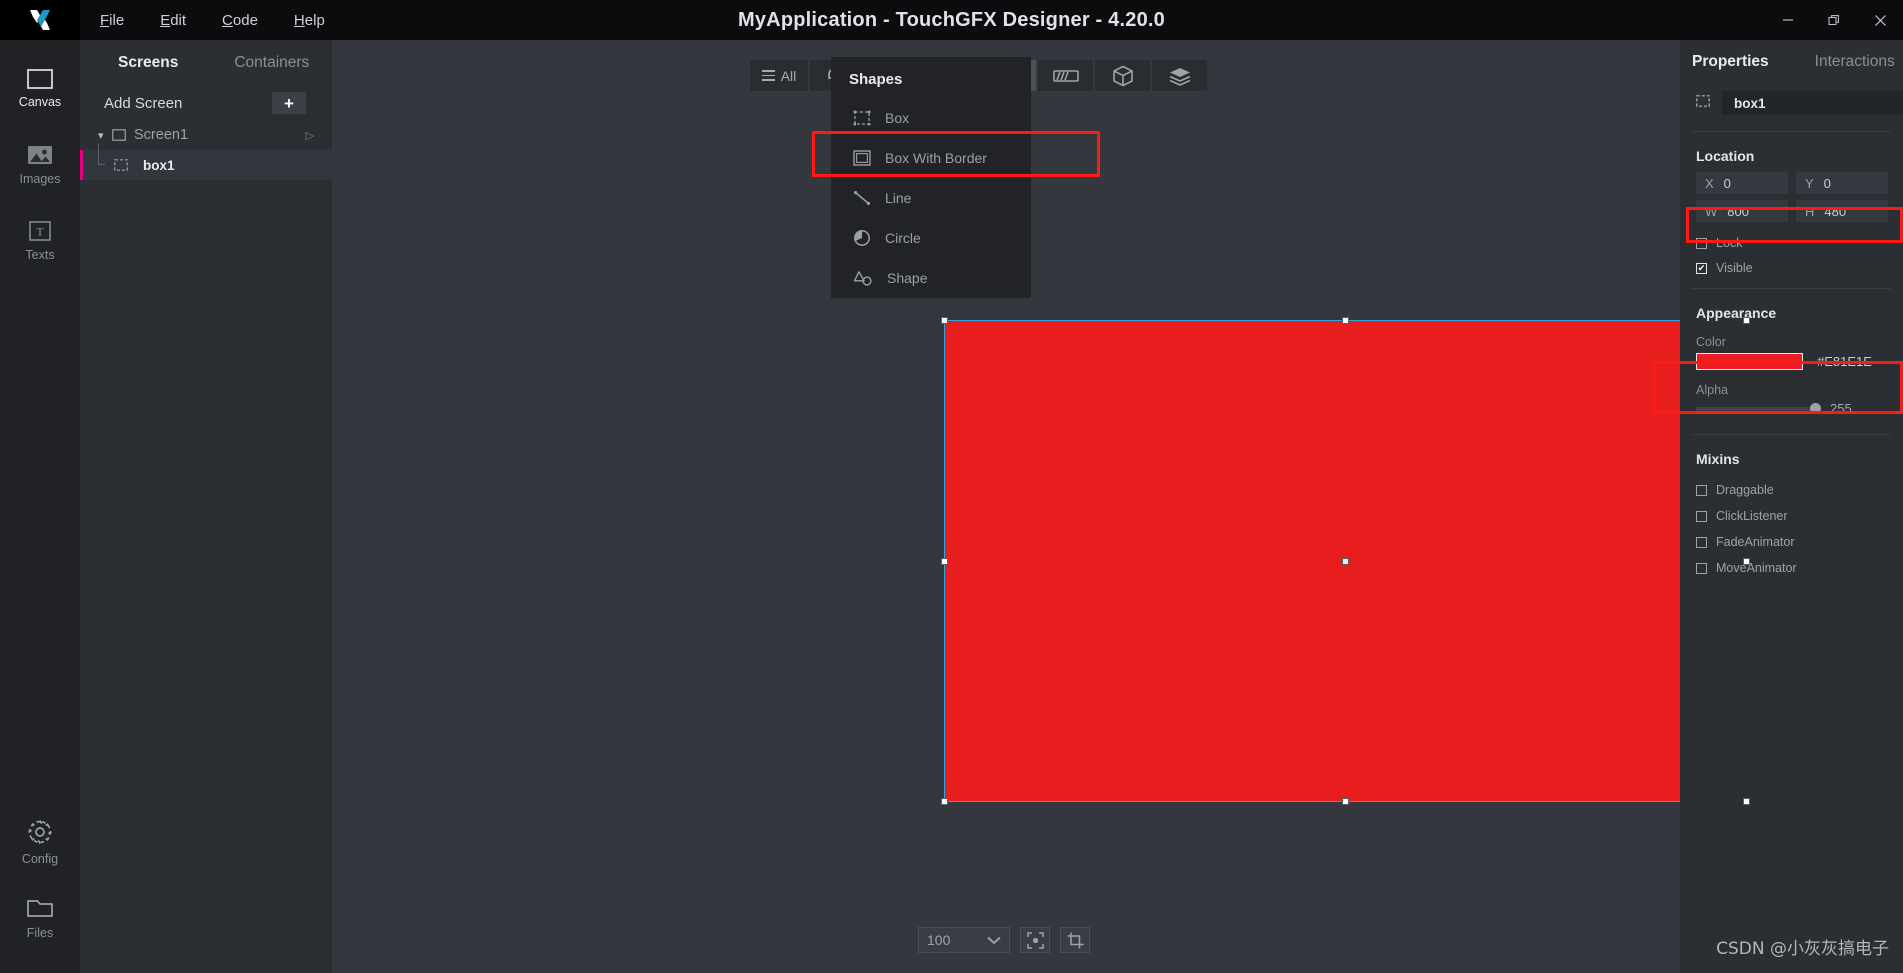 Image resolution: width=1903 pixels, height=973 pixels. Describe the element at coordinates (1746, 561) in the screenshot. I see `resize-handle-middle-right` at that location.